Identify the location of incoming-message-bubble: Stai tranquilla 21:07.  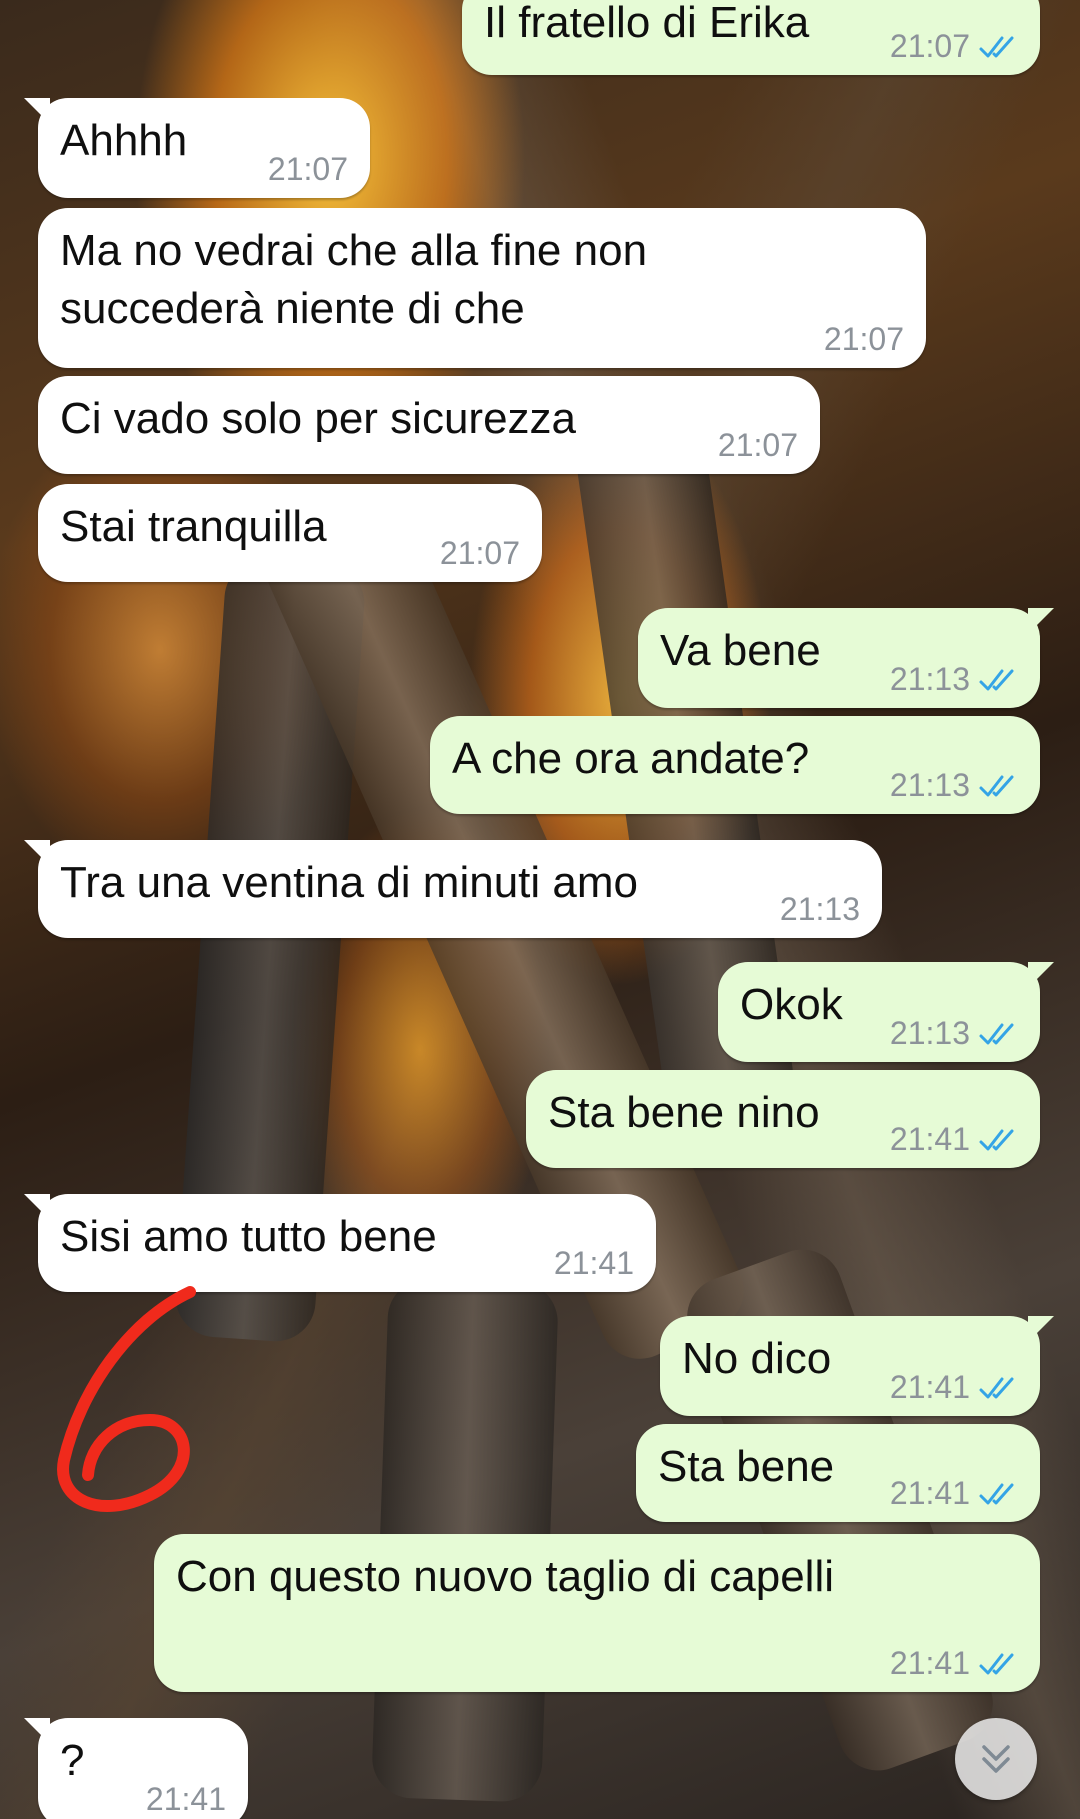
(290, 533).